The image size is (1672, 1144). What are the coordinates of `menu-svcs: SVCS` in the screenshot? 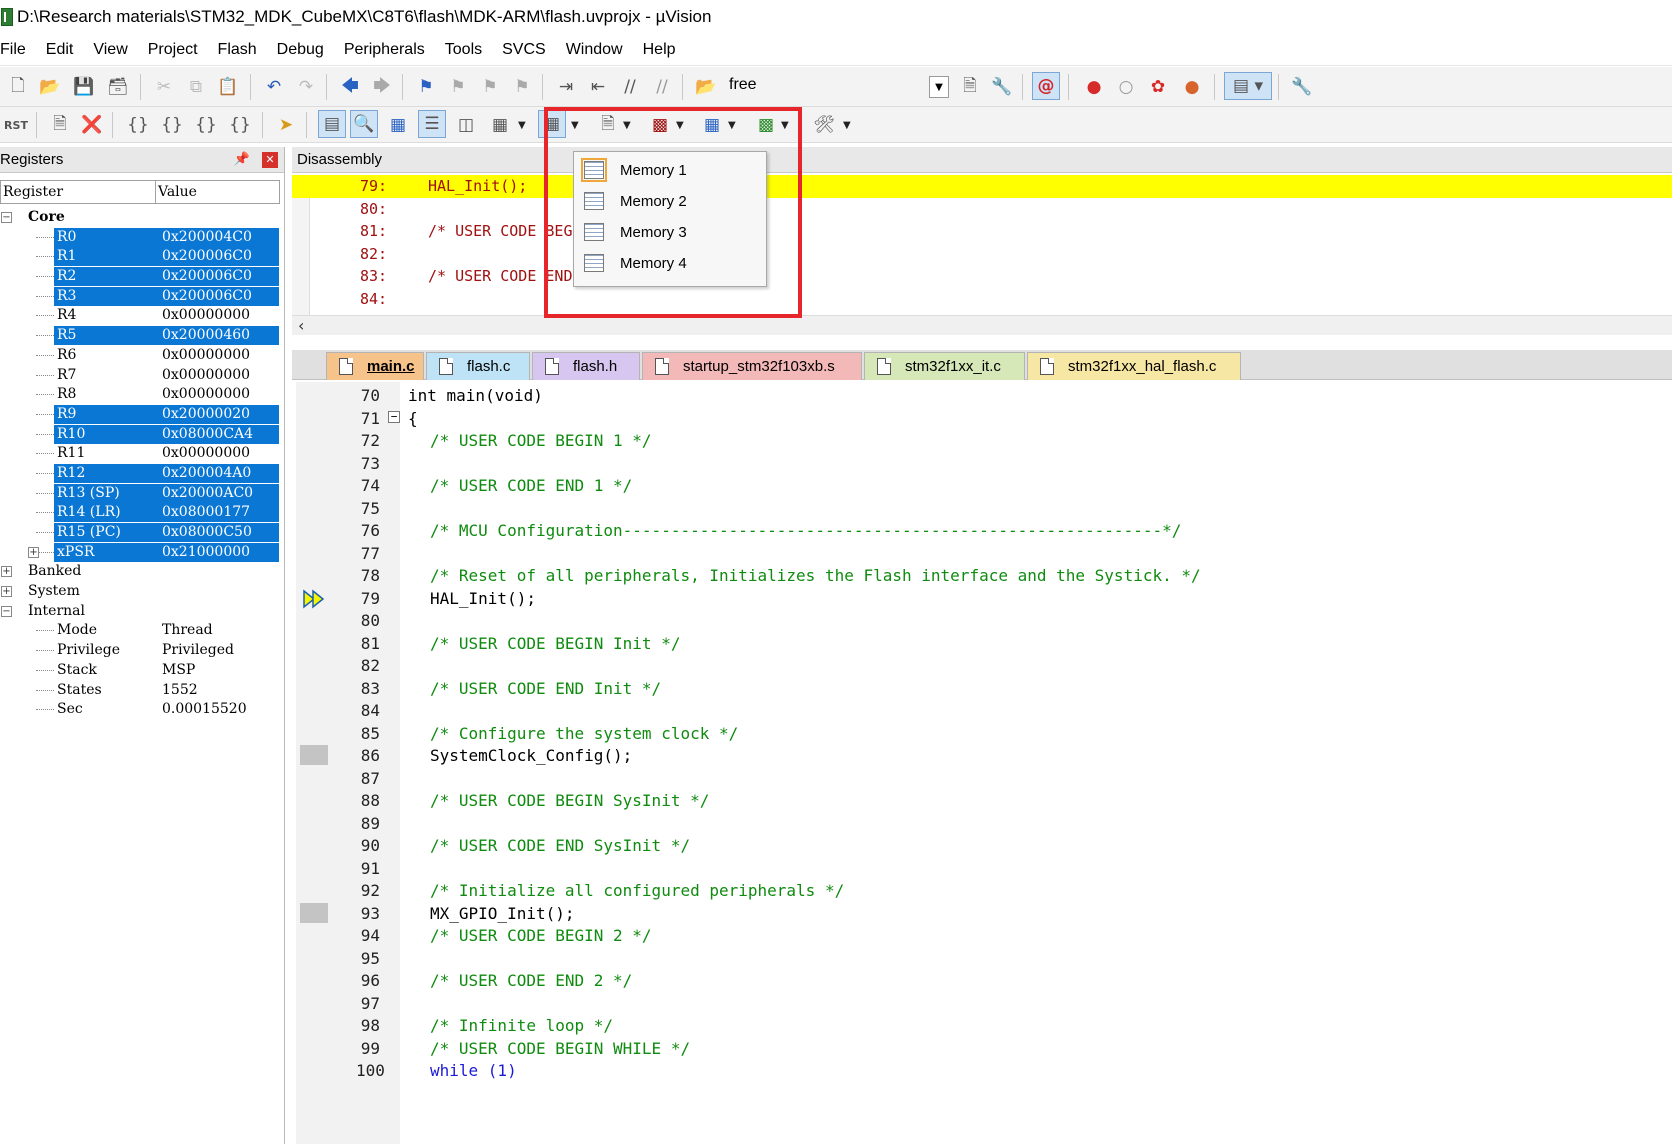 It's located at (524, 50).